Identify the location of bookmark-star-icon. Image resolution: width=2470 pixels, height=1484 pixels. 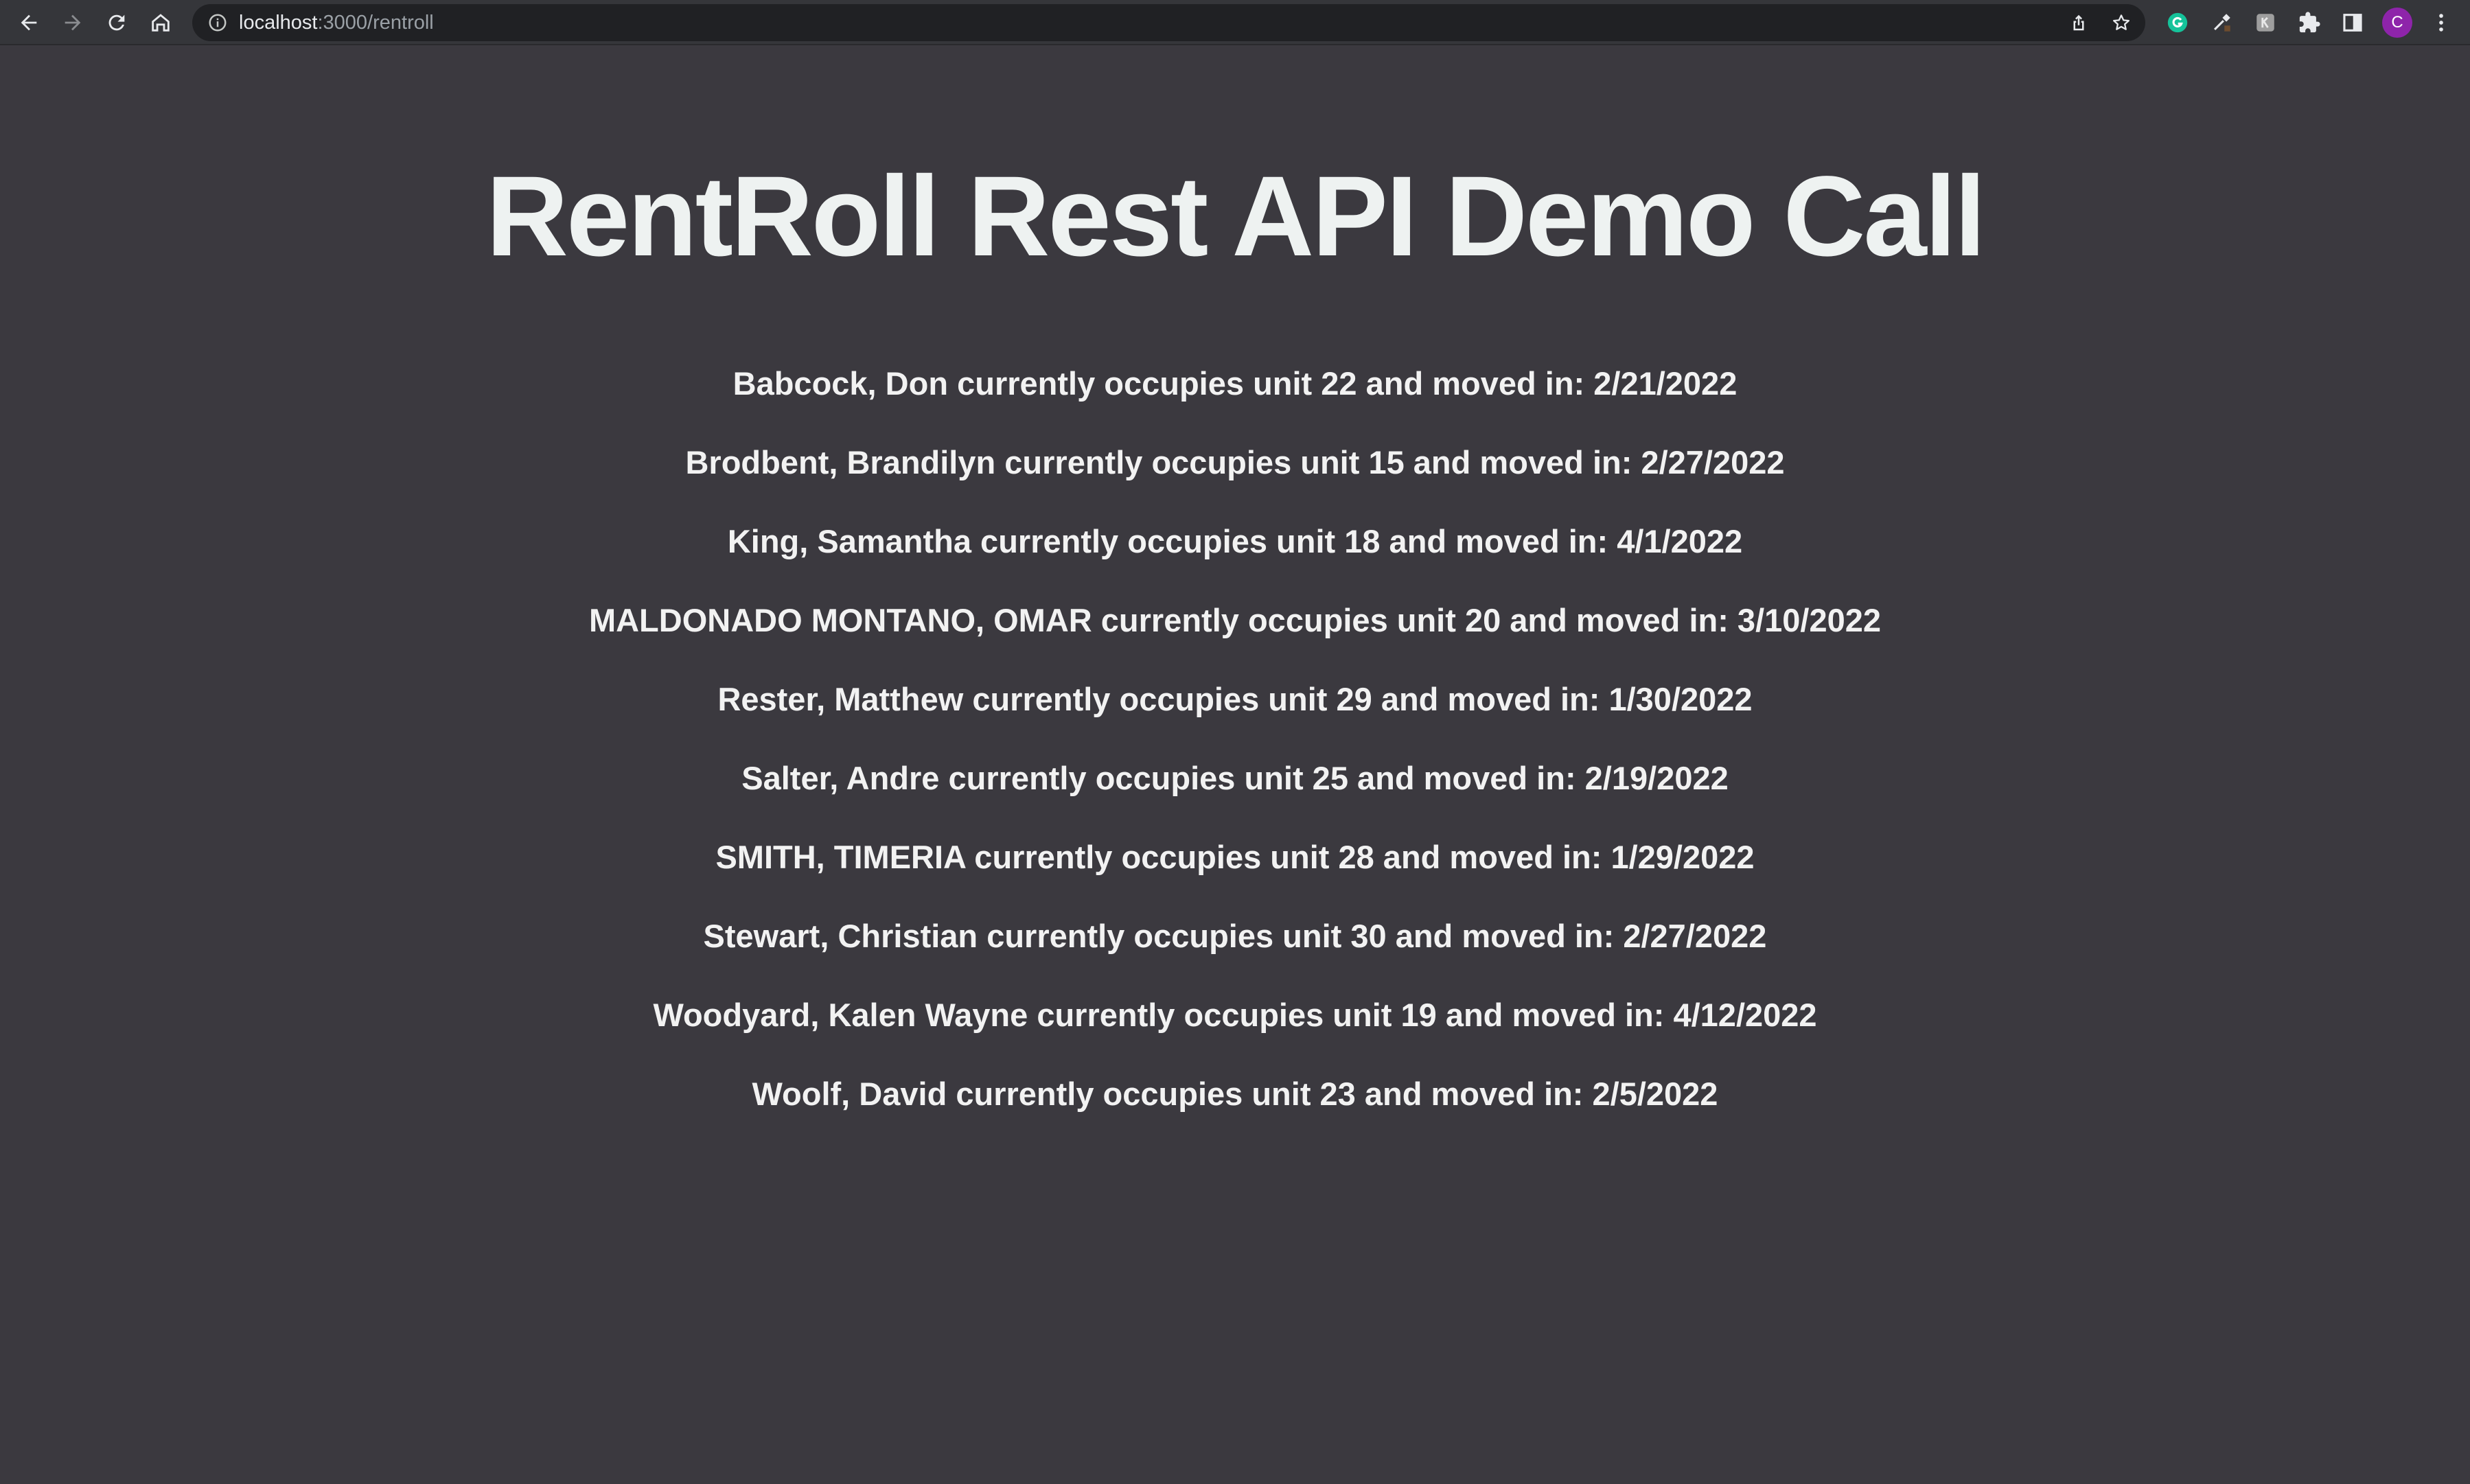
(2121, 22).